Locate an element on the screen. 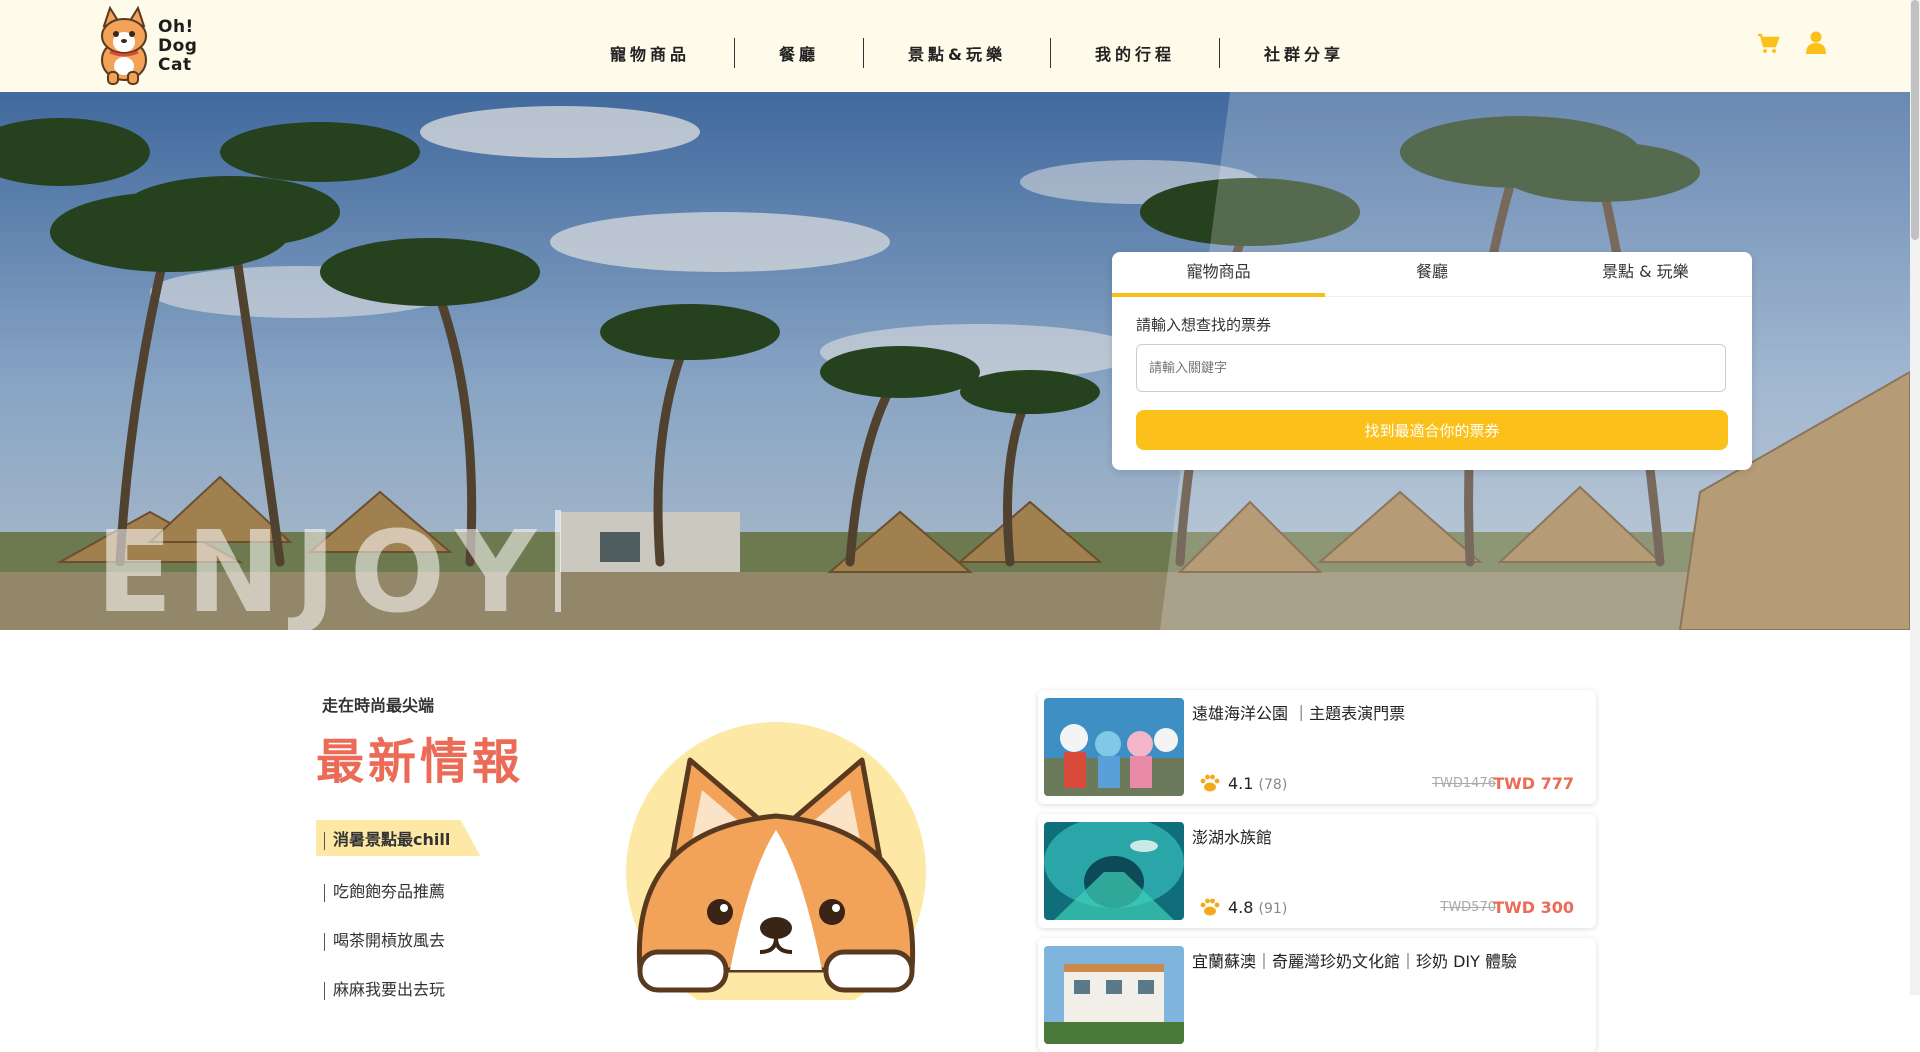  nav-pet-products: 寵物商品 is located at coordinates (650, 53).